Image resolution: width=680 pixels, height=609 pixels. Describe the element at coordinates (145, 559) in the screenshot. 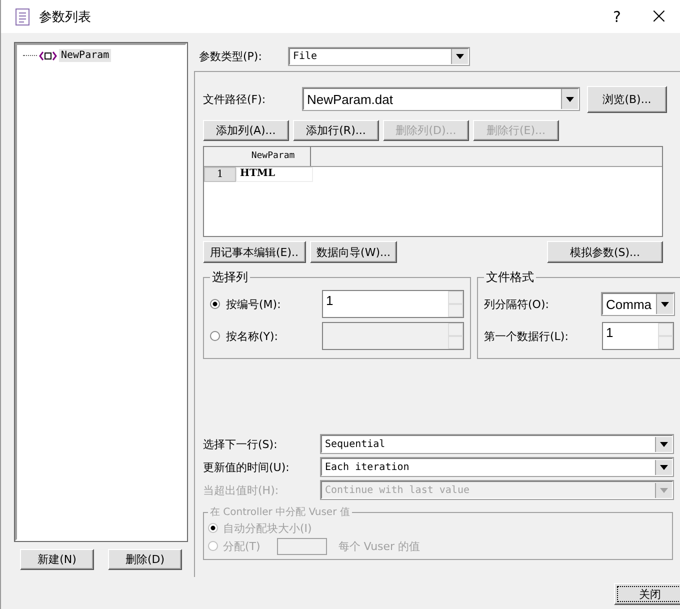

I see `dialog-button: 删除(D)` at that location.